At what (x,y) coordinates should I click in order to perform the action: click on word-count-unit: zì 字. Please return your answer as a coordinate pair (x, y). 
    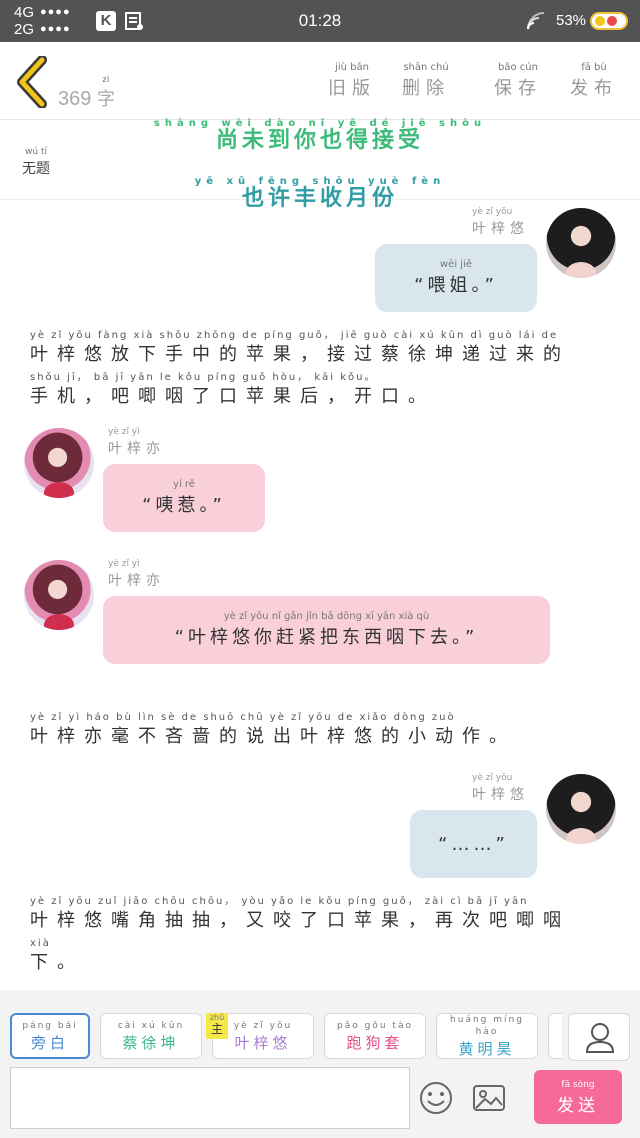
    Looking at the image, I should click on (105, 91).